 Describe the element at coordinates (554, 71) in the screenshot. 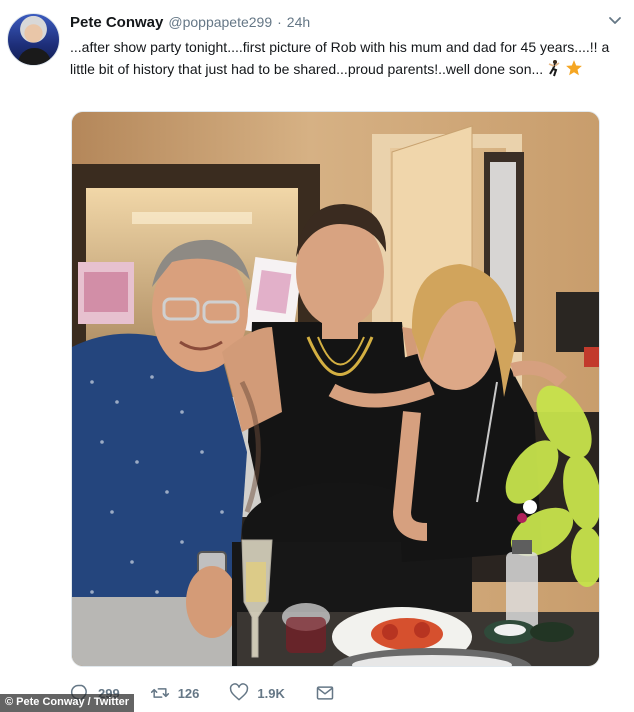

I see `dancer-emoji-icon` at that location.